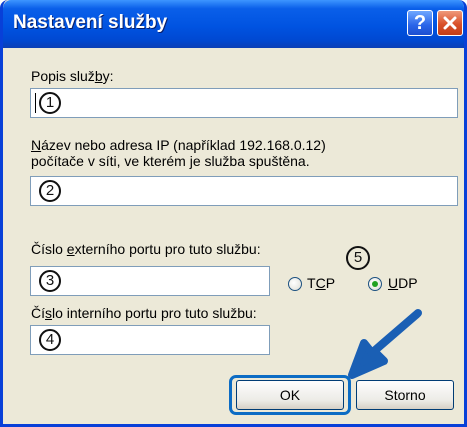 Image resolution: width=467 pixels, height=427 pixels. What do you see at coordinates (290, 395) in the screenshot?
I see `ok-button: OK` at bounding box center [290, 395].